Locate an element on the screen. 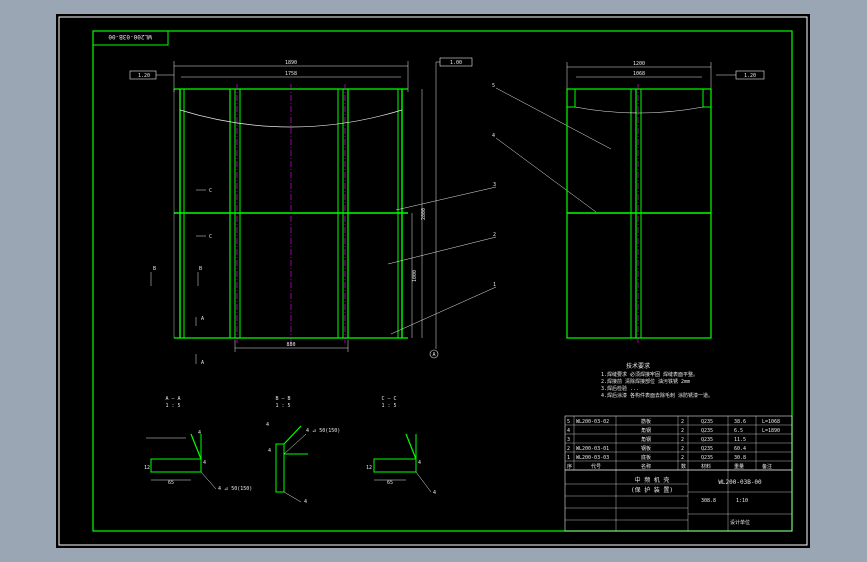 This screenshot has height=562, width=867. section-mark-c1: C is located at coordinates (204, 191).